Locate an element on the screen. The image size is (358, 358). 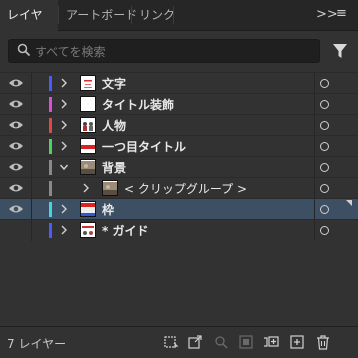
search-icon is located at coordinates (24, 50).